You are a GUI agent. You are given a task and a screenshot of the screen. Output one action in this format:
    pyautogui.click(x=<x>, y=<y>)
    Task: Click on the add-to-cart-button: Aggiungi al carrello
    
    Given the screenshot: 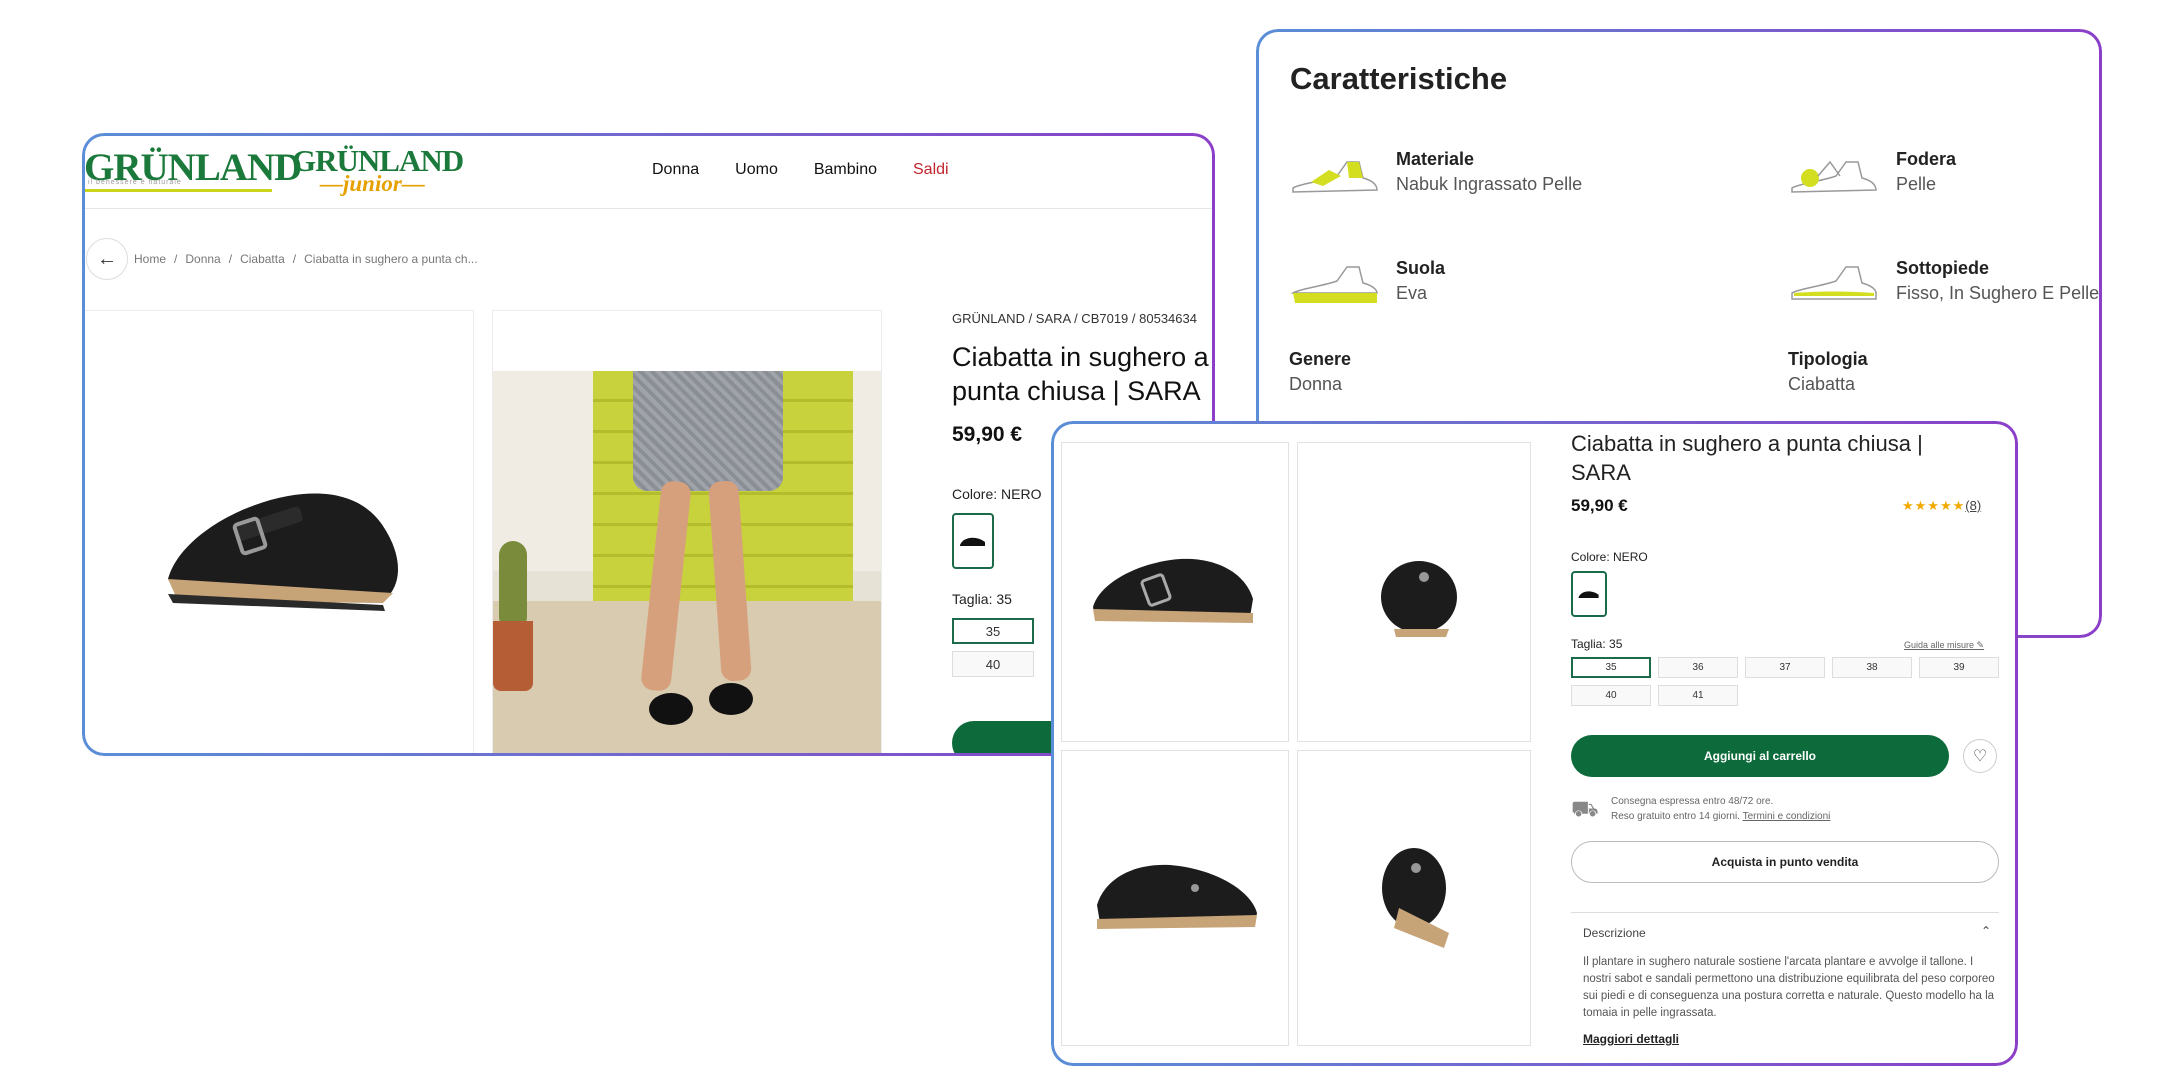 What is the action you would take?
    pyautogui.click(x=1760, y=756)
    